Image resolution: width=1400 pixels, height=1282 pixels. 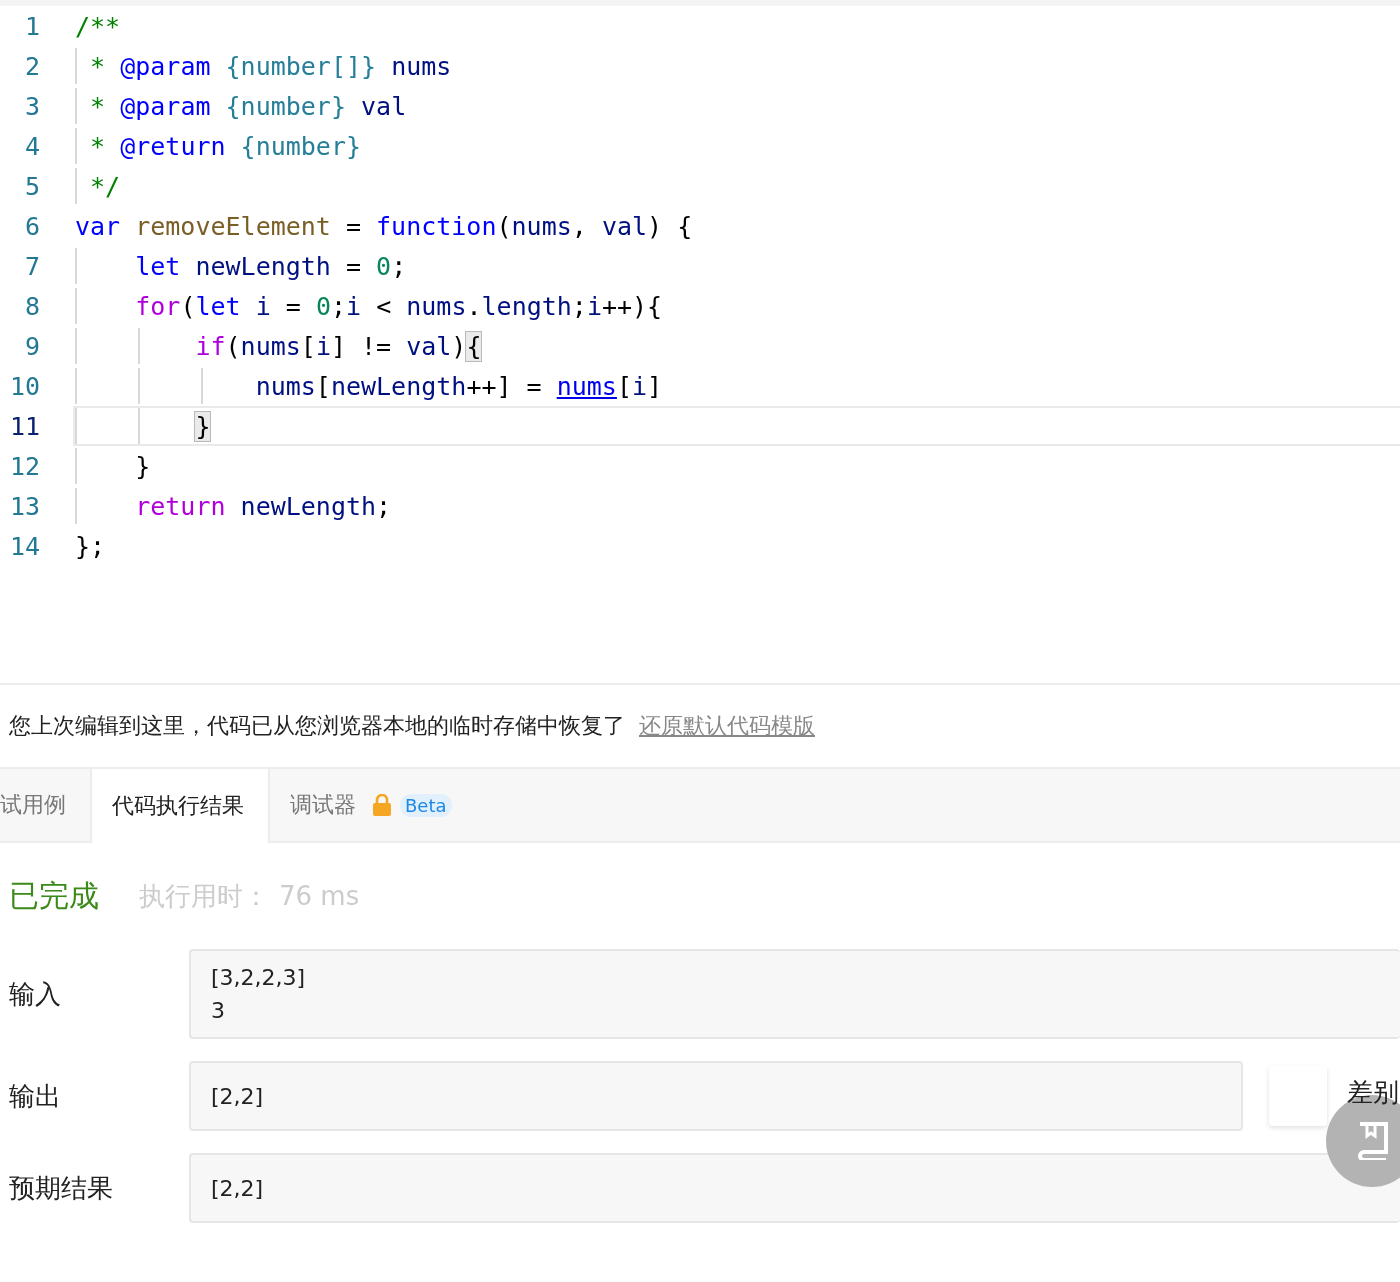 What do you see at coordinates (180, 806) in the screenshot?
I see `tab: 代码执行结果` at bounding box center [180, 806].